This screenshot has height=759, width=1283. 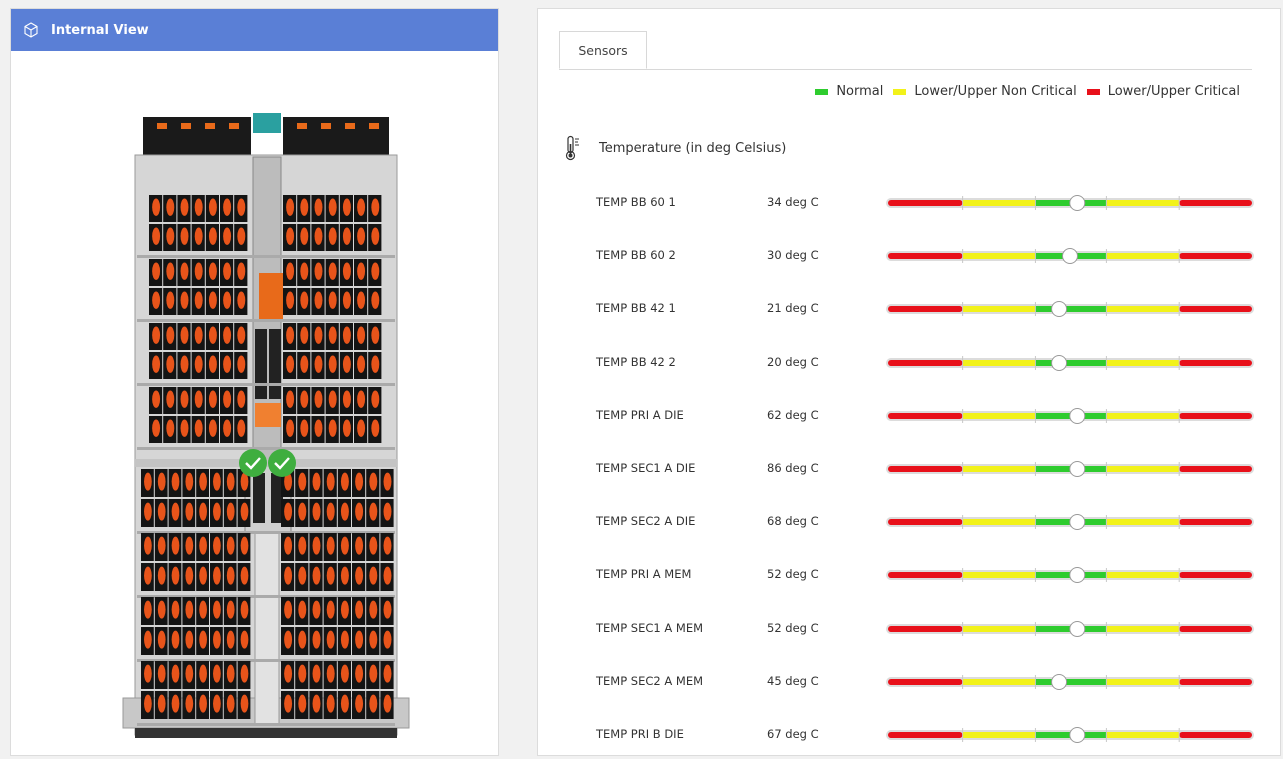 What do you see at coordinates (650, 627) in the screenshot?
I see `sensor-name: TEMP SEC1 A MEM` at bounding box center [650, 627].